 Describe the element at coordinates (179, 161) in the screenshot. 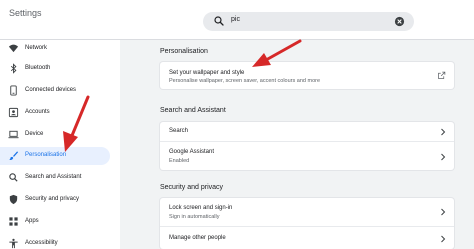

I see `google-assistant-status: Enabled` at that location.